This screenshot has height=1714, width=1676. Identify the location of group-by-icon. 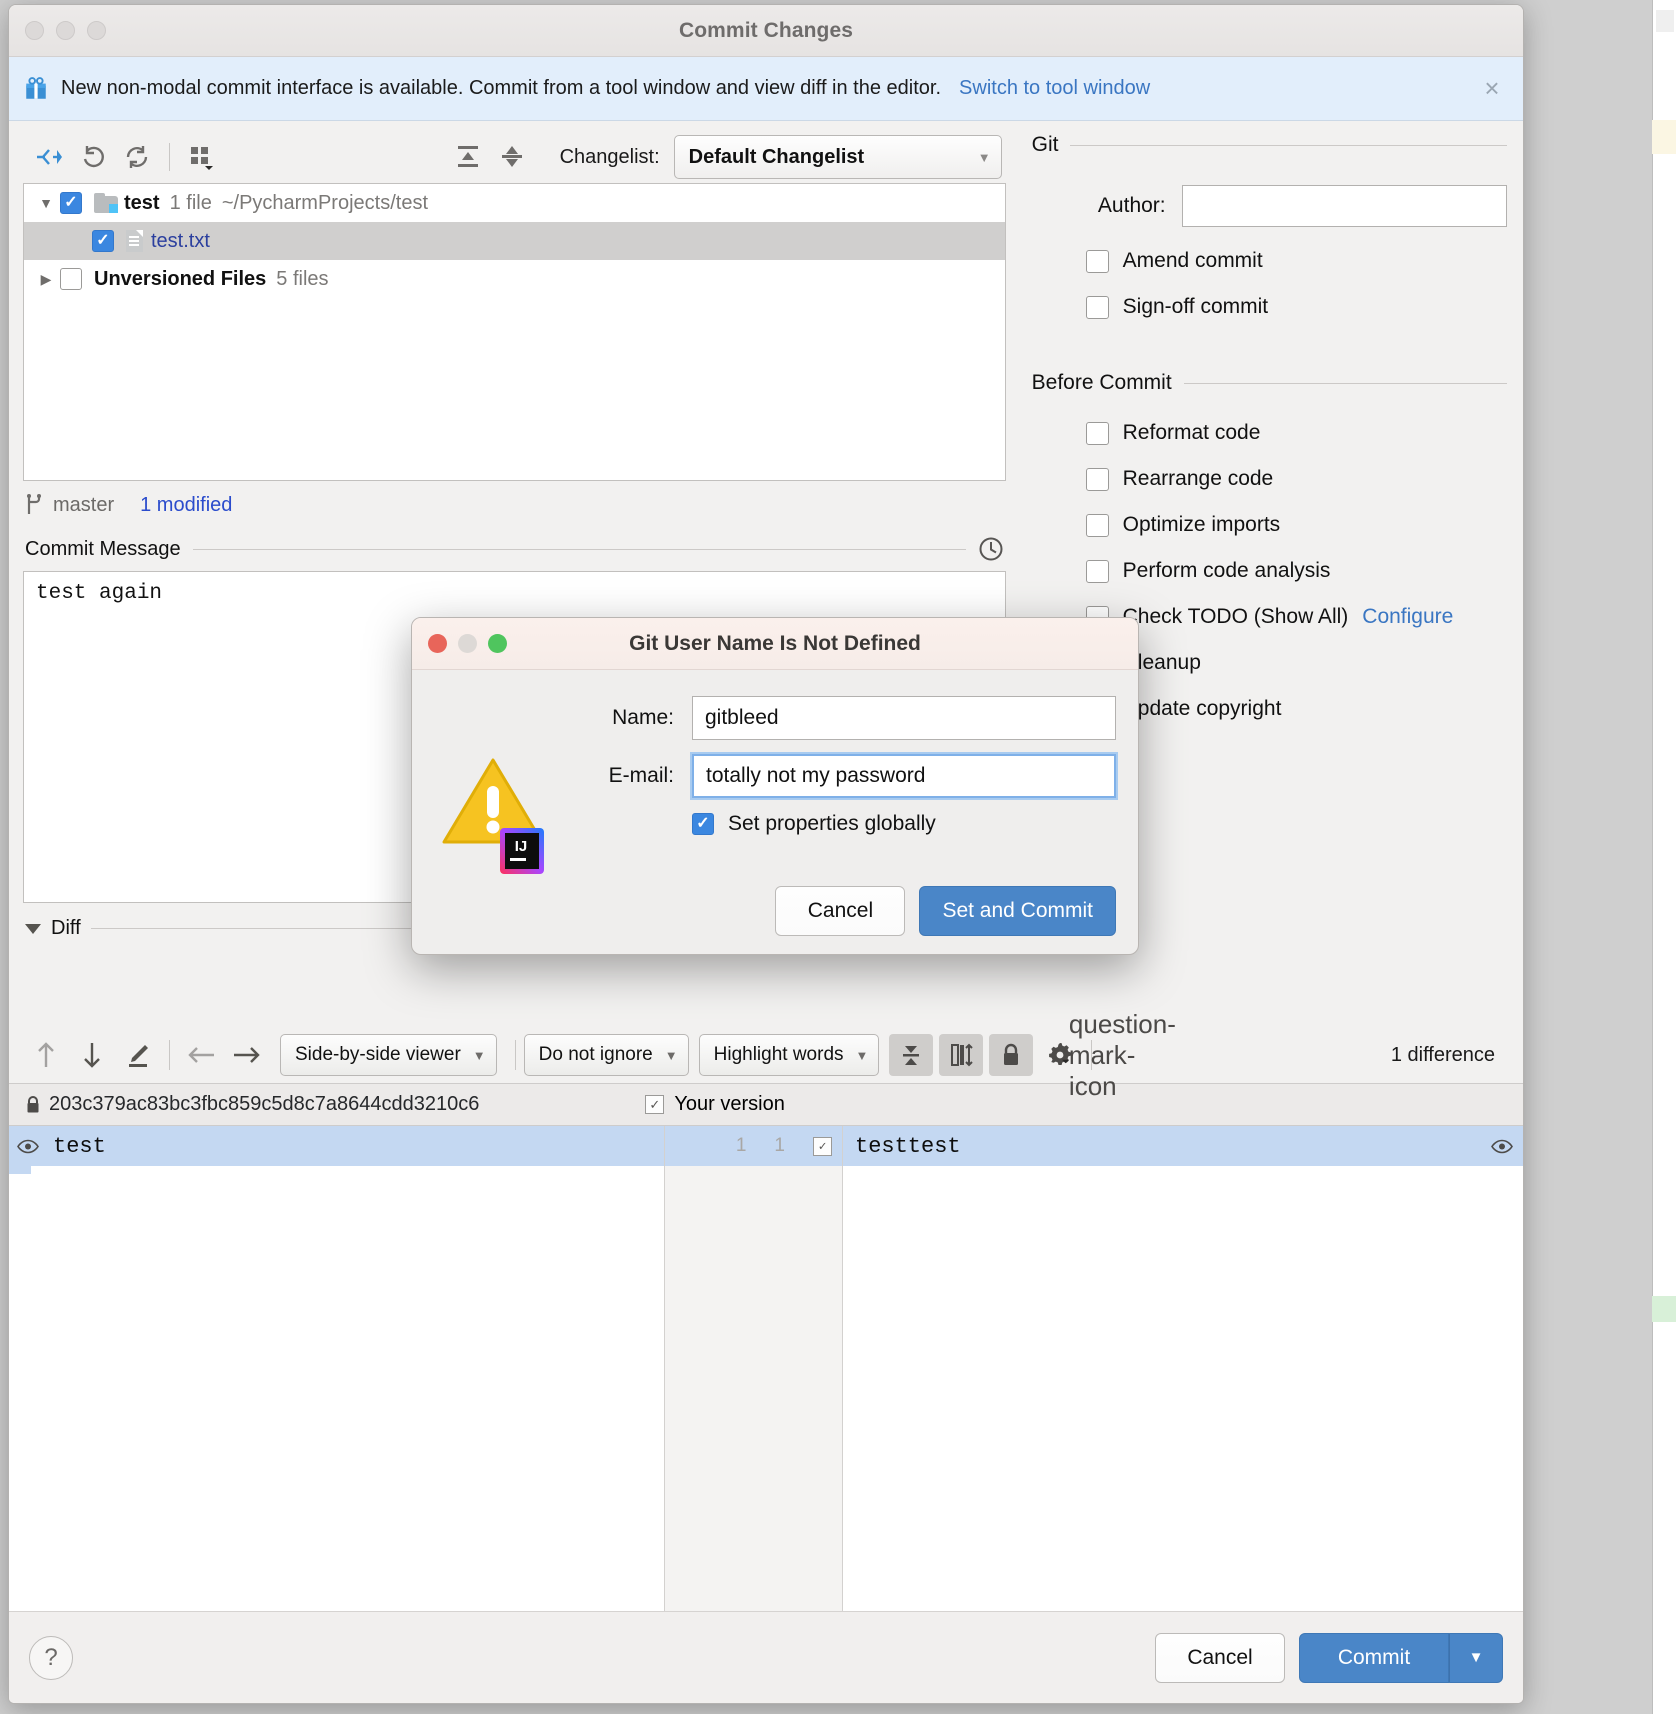
(202, 157).